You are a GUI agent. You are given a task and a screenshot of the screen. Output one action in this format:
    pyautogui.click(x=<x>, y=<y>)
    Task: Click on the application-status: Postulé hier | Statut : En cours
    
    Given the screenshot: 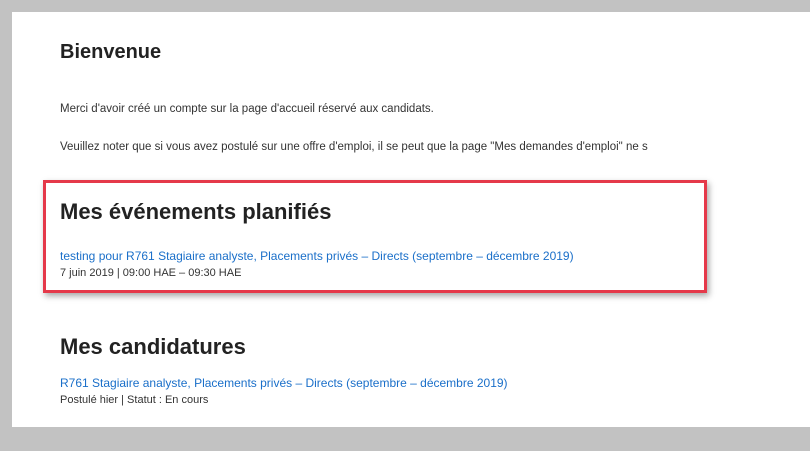 What is the action you would take?
    pyautogui.click(x=134, y=400)
    